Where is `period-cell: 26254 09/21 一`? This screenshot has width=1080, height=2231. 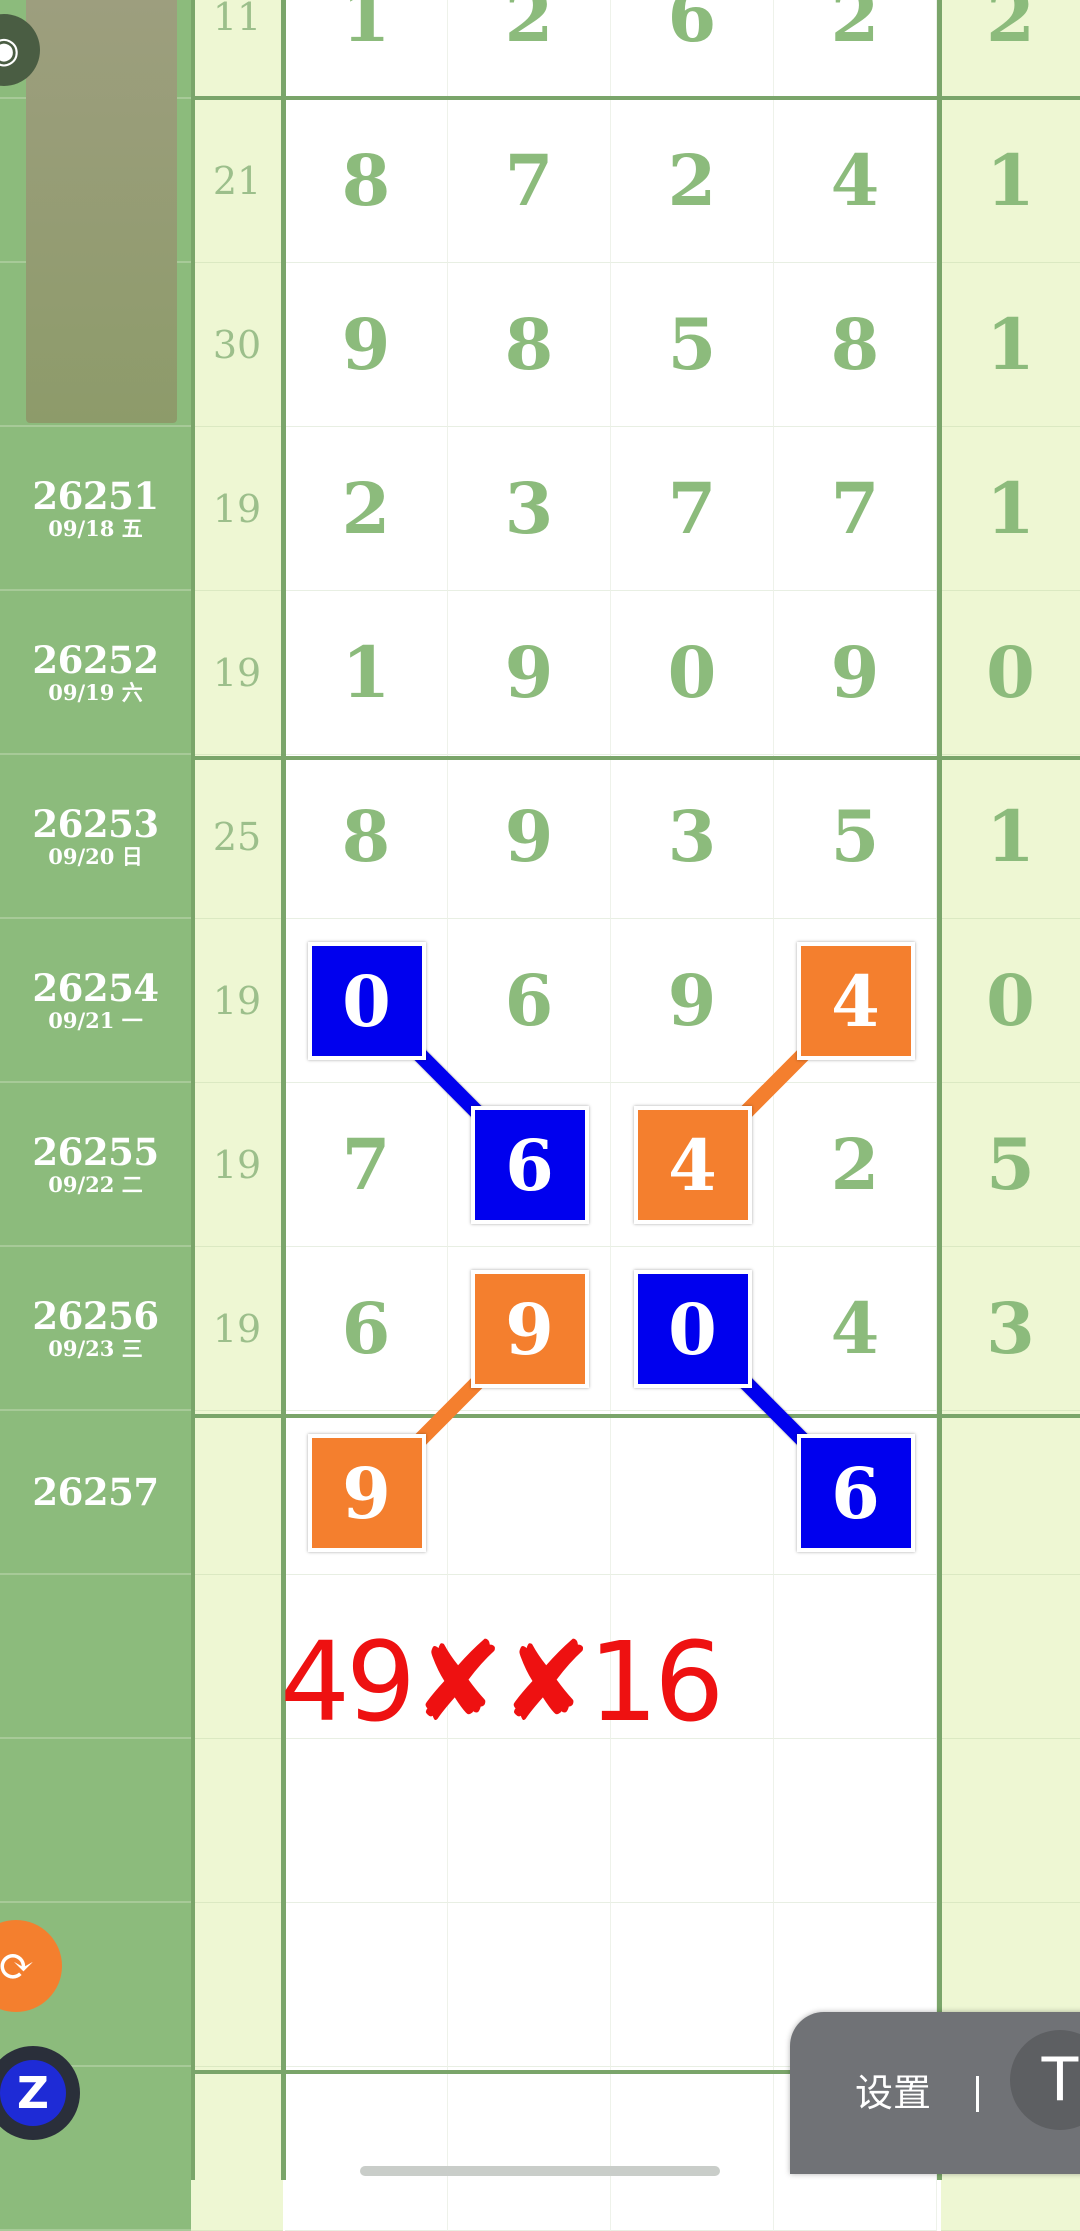
period-cell: 26254 09/21 一 is located at coordinates (95, 1001).